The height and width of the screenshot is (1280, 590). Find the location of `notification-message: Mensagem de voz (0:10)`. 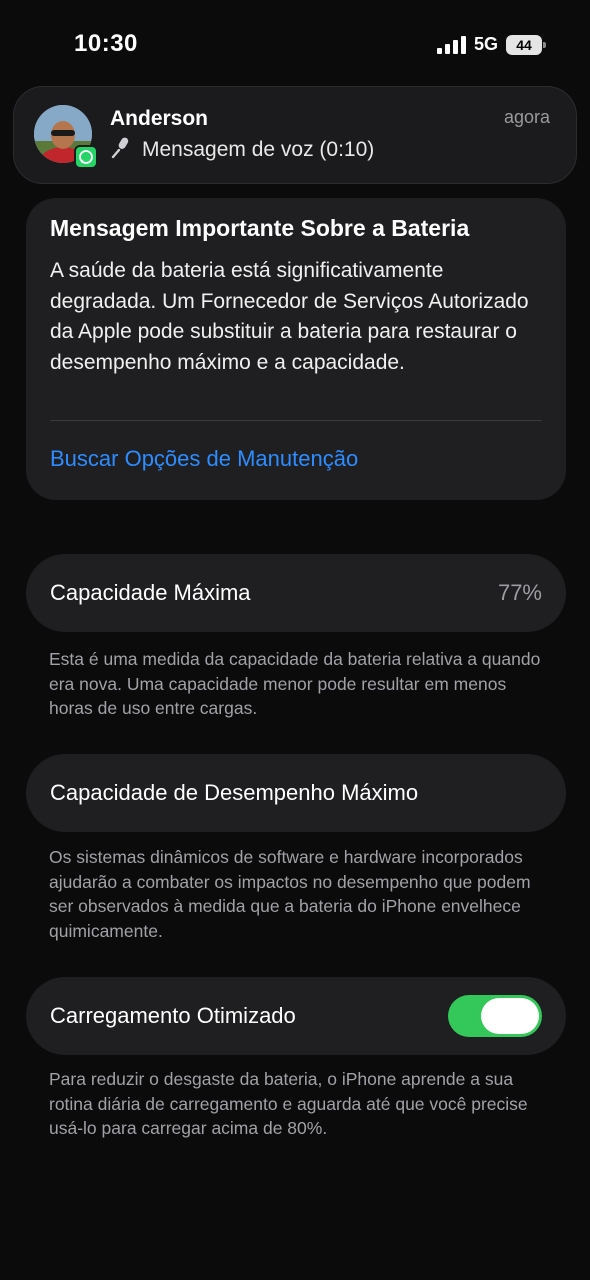

notification-message: Mensagem de voz (0:10) is located at coordinates (242, 150).